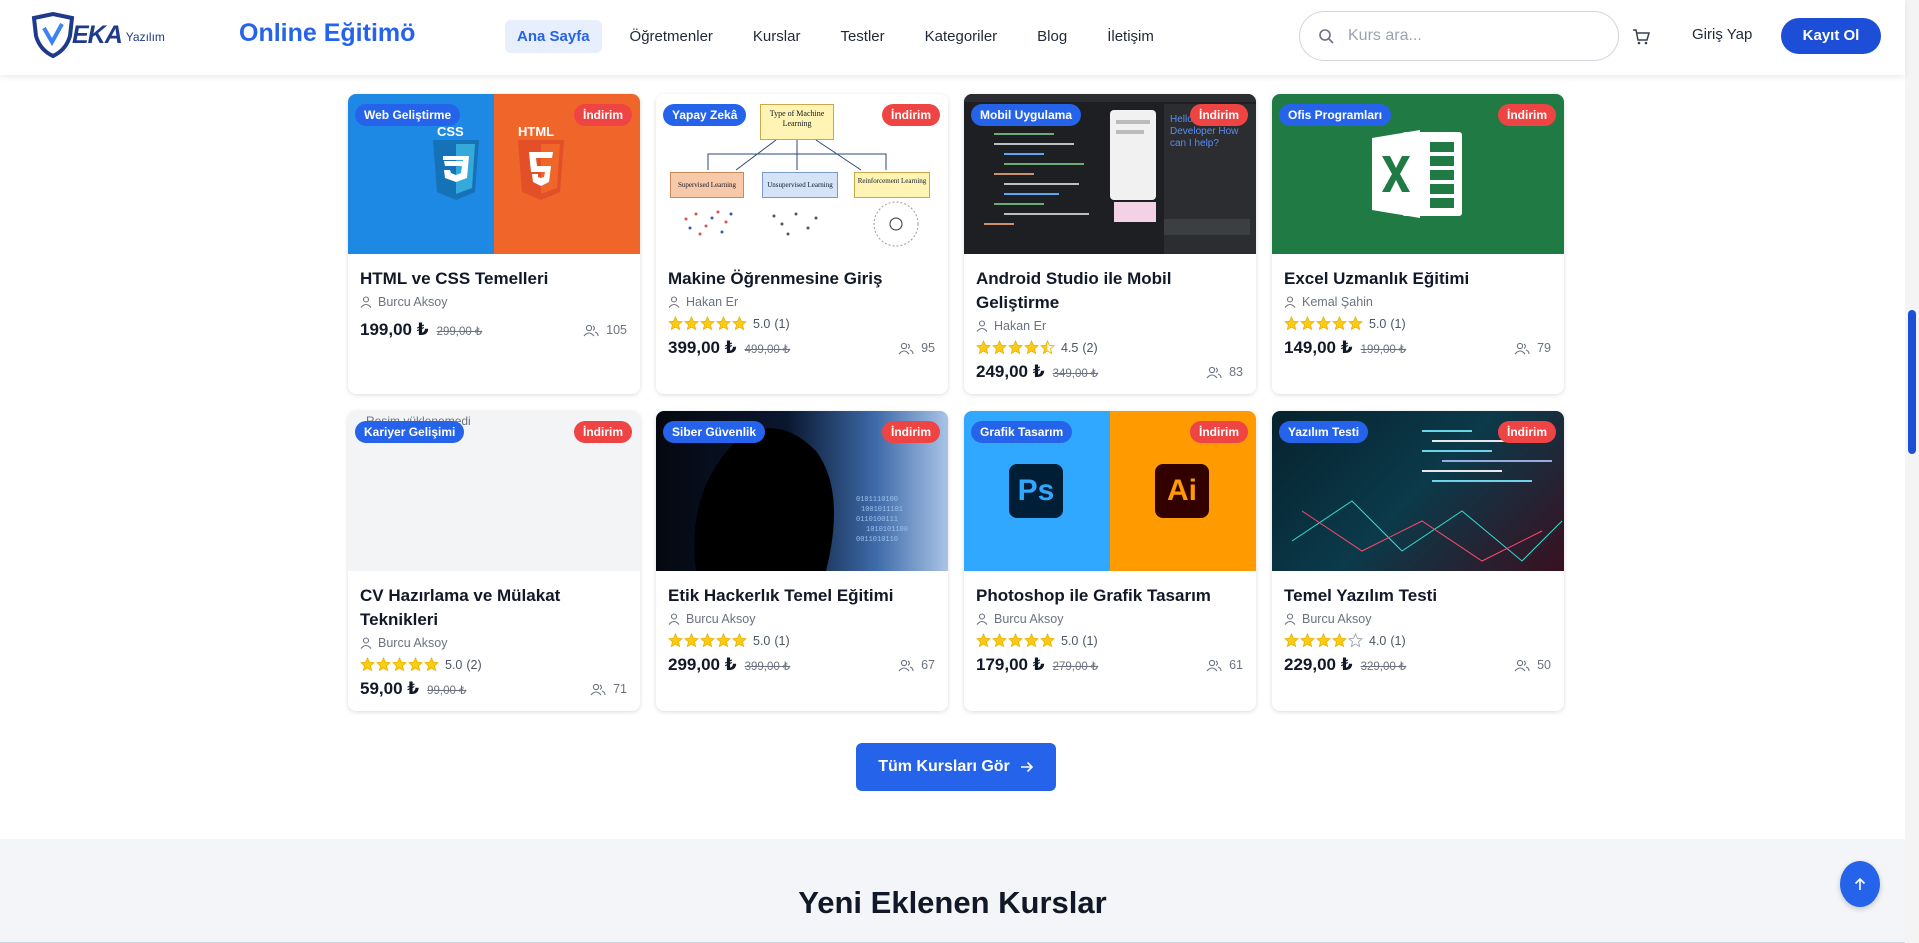  Describe the element at coordinates (494, 608) in the screenshot. I see `course-title: CV Hazırlama ve Mülakat Teknikleri` at that location.